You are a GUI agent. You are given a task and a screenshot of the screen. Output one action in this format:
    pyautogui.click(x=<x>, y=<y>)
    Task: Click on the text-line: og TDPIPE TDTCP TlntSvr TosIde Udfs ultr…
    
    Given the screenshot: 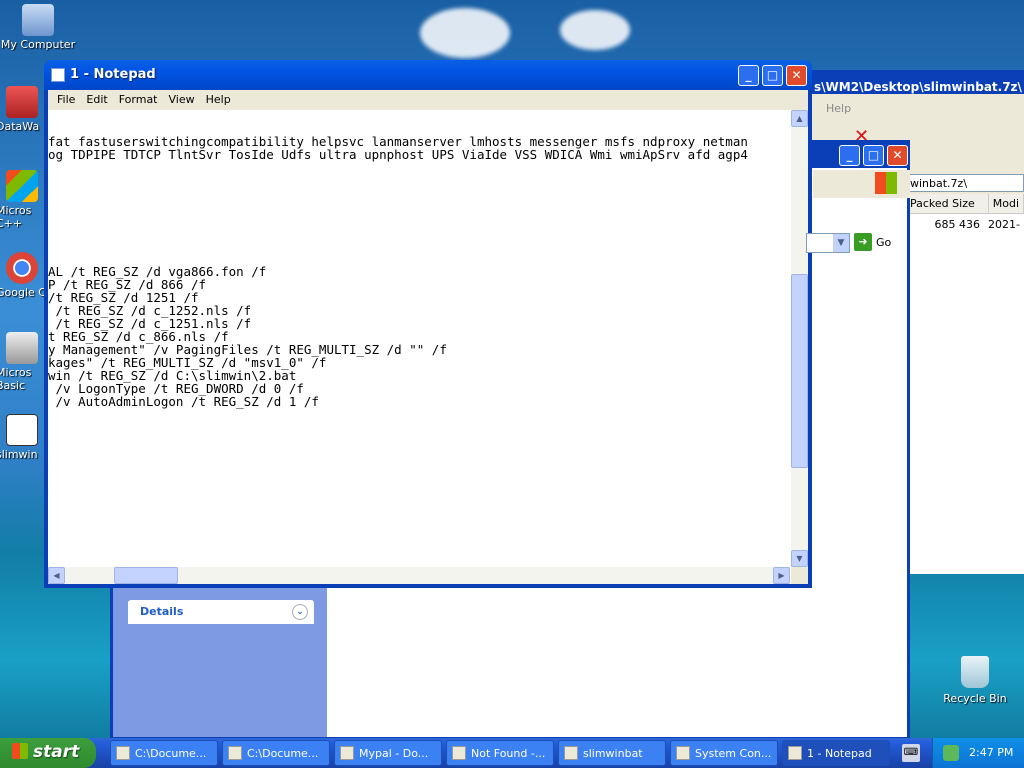 What is the action you would take?
    pyautogui.click(x=398, y=154)
    